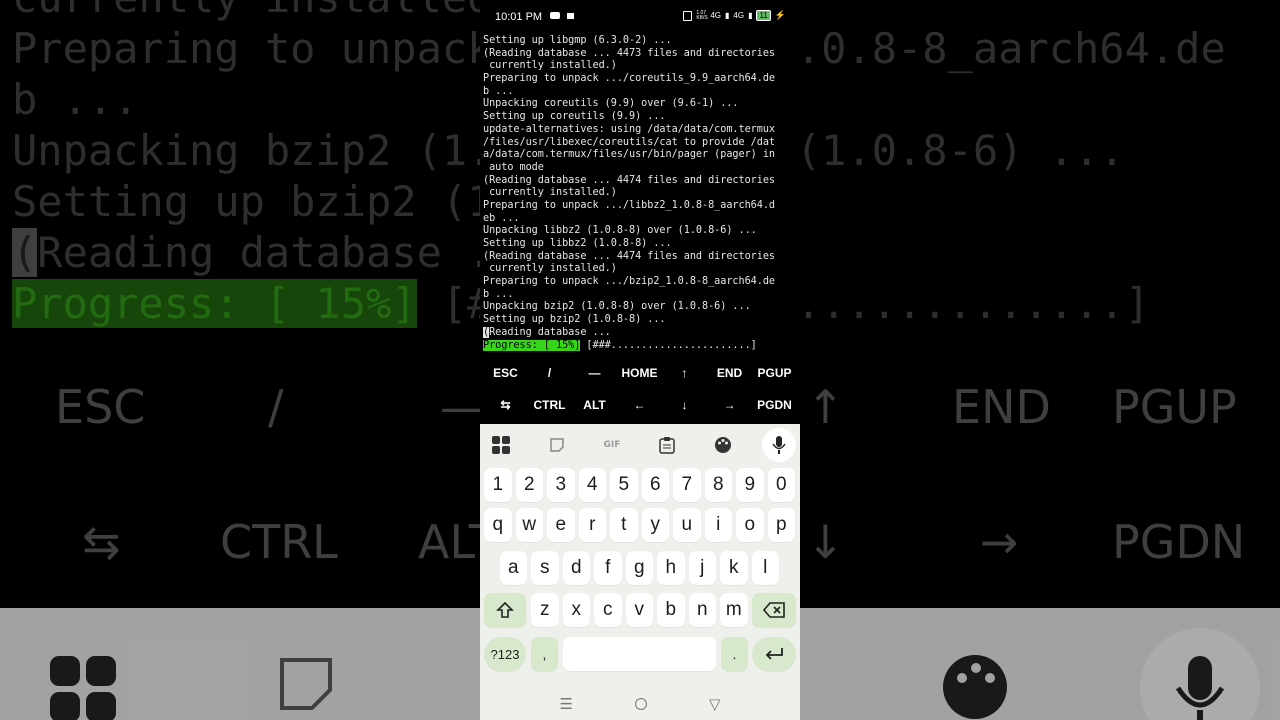 The image size is (1280, 720). Describe the element at coordinates (576, 568) in the screenshot. I see `key-d: d` at that location.